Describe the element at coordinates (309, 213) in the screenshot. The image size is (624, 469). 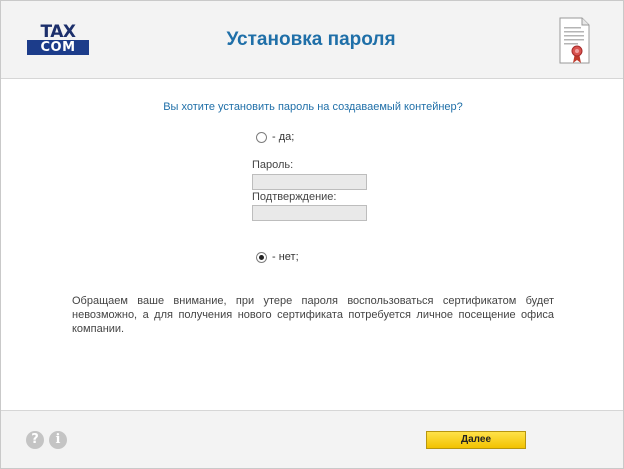
I see `confirm-password-input` at that location.